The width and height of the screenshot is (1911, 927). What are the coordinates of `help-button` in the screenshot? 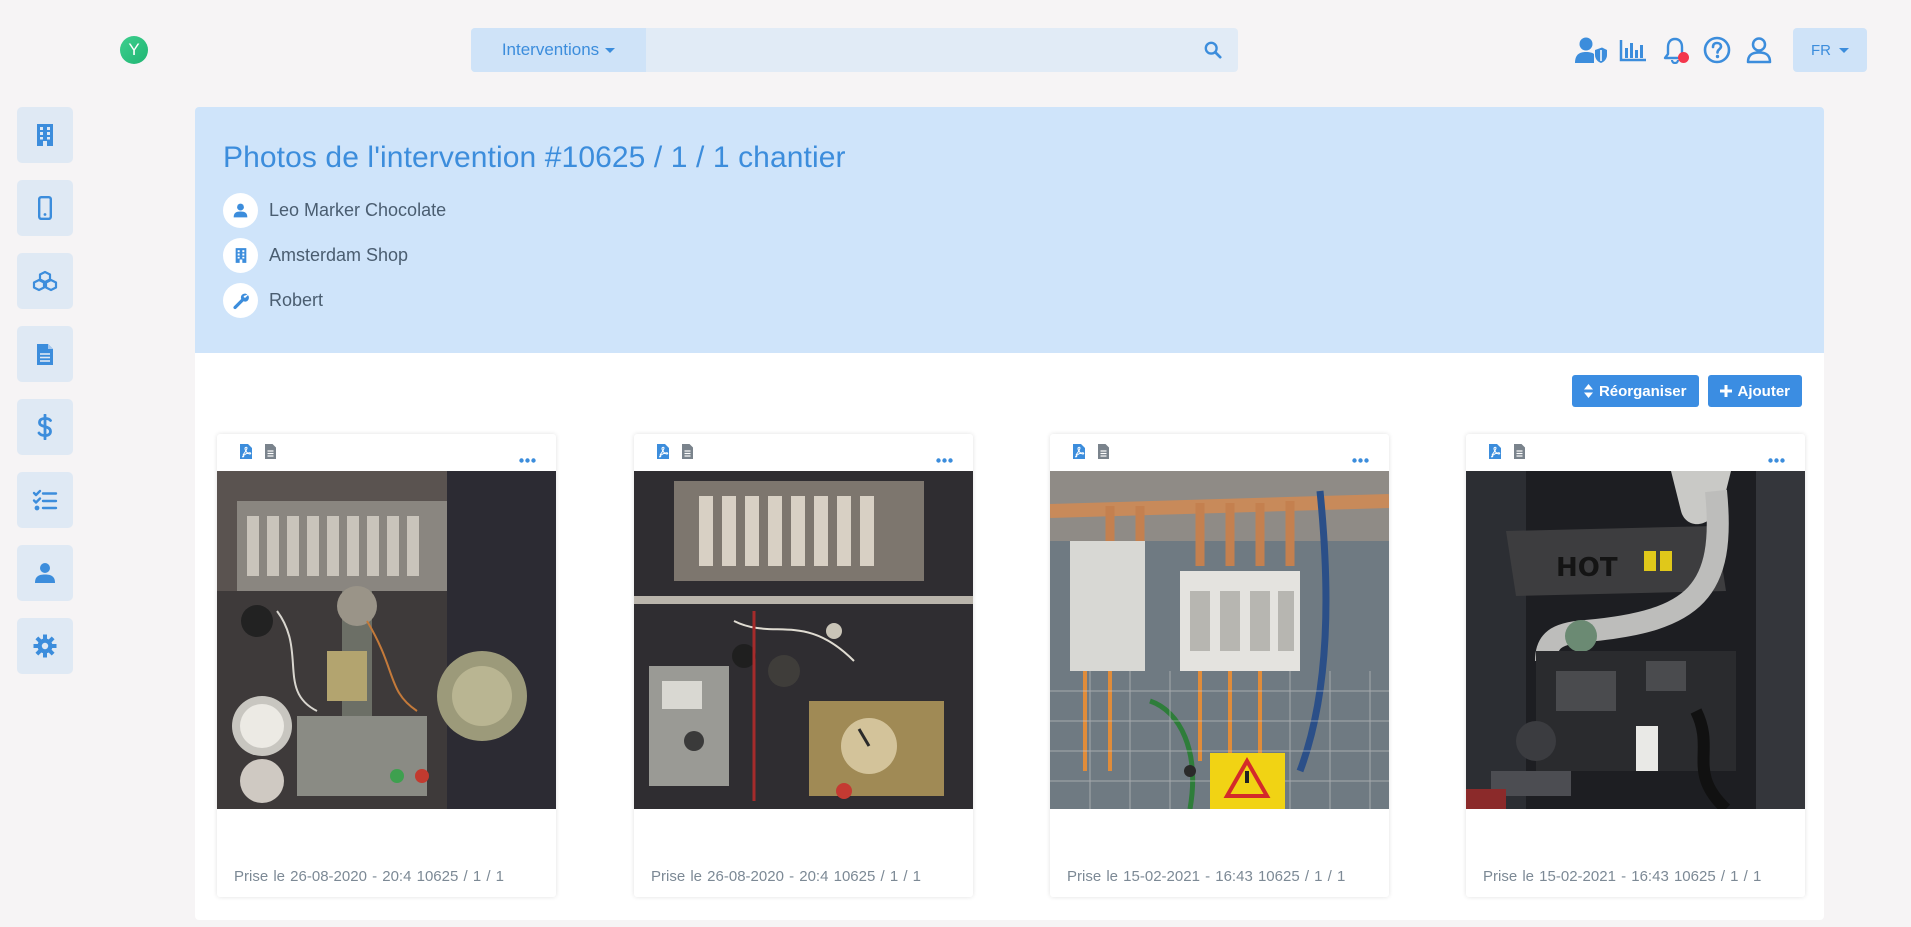 It's located at (1717, 50).